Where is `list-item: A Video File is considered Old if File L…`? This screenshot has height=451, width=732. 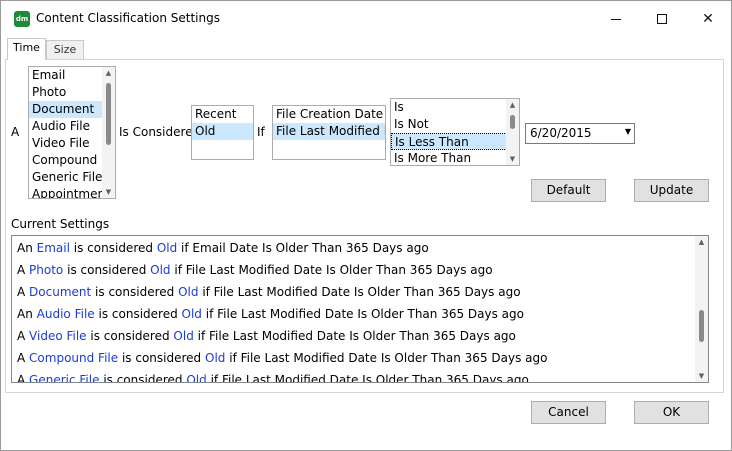 list-item: A Video File is considered Old if File L… is located at coordinates (266, 336).